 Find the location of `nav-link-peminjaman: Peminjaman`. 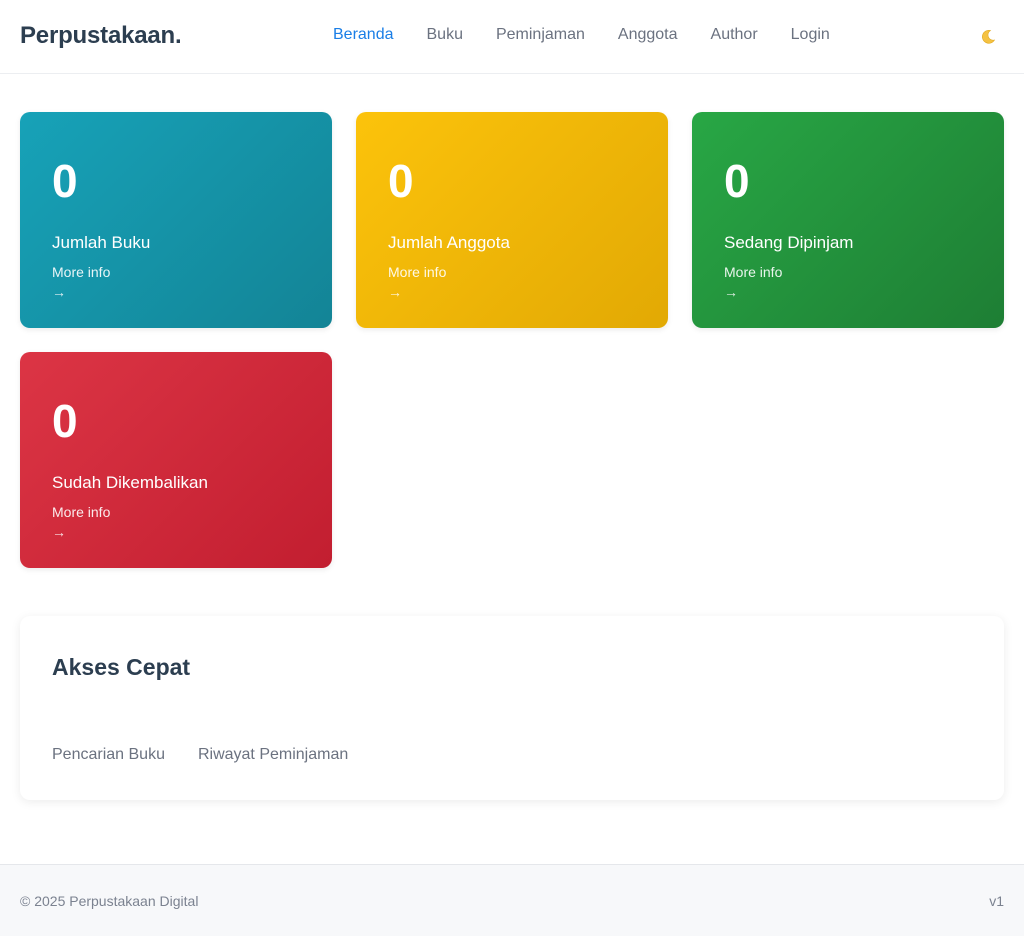

nav-link-peminjaman: Peminjaman is located at coordinates (540, 35).